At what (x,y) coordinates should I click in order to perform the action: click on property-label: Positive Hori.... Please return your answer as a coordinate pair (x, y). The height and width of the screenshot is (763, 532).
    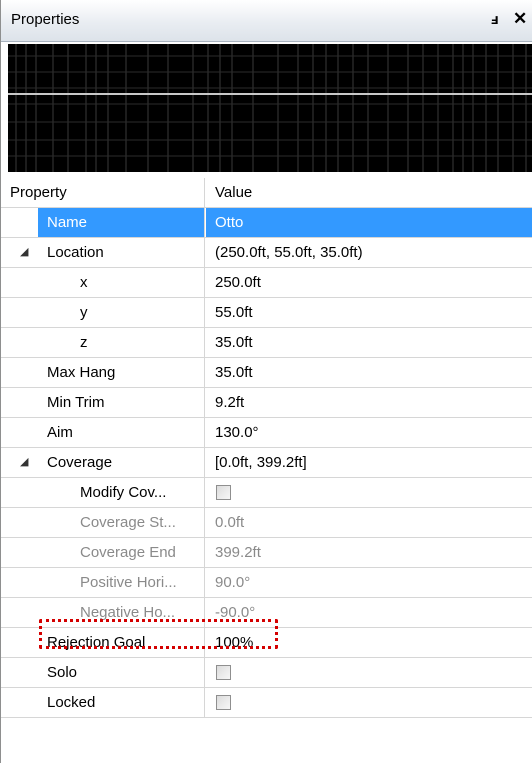
    Looking at the image, I should click on (128, 582).